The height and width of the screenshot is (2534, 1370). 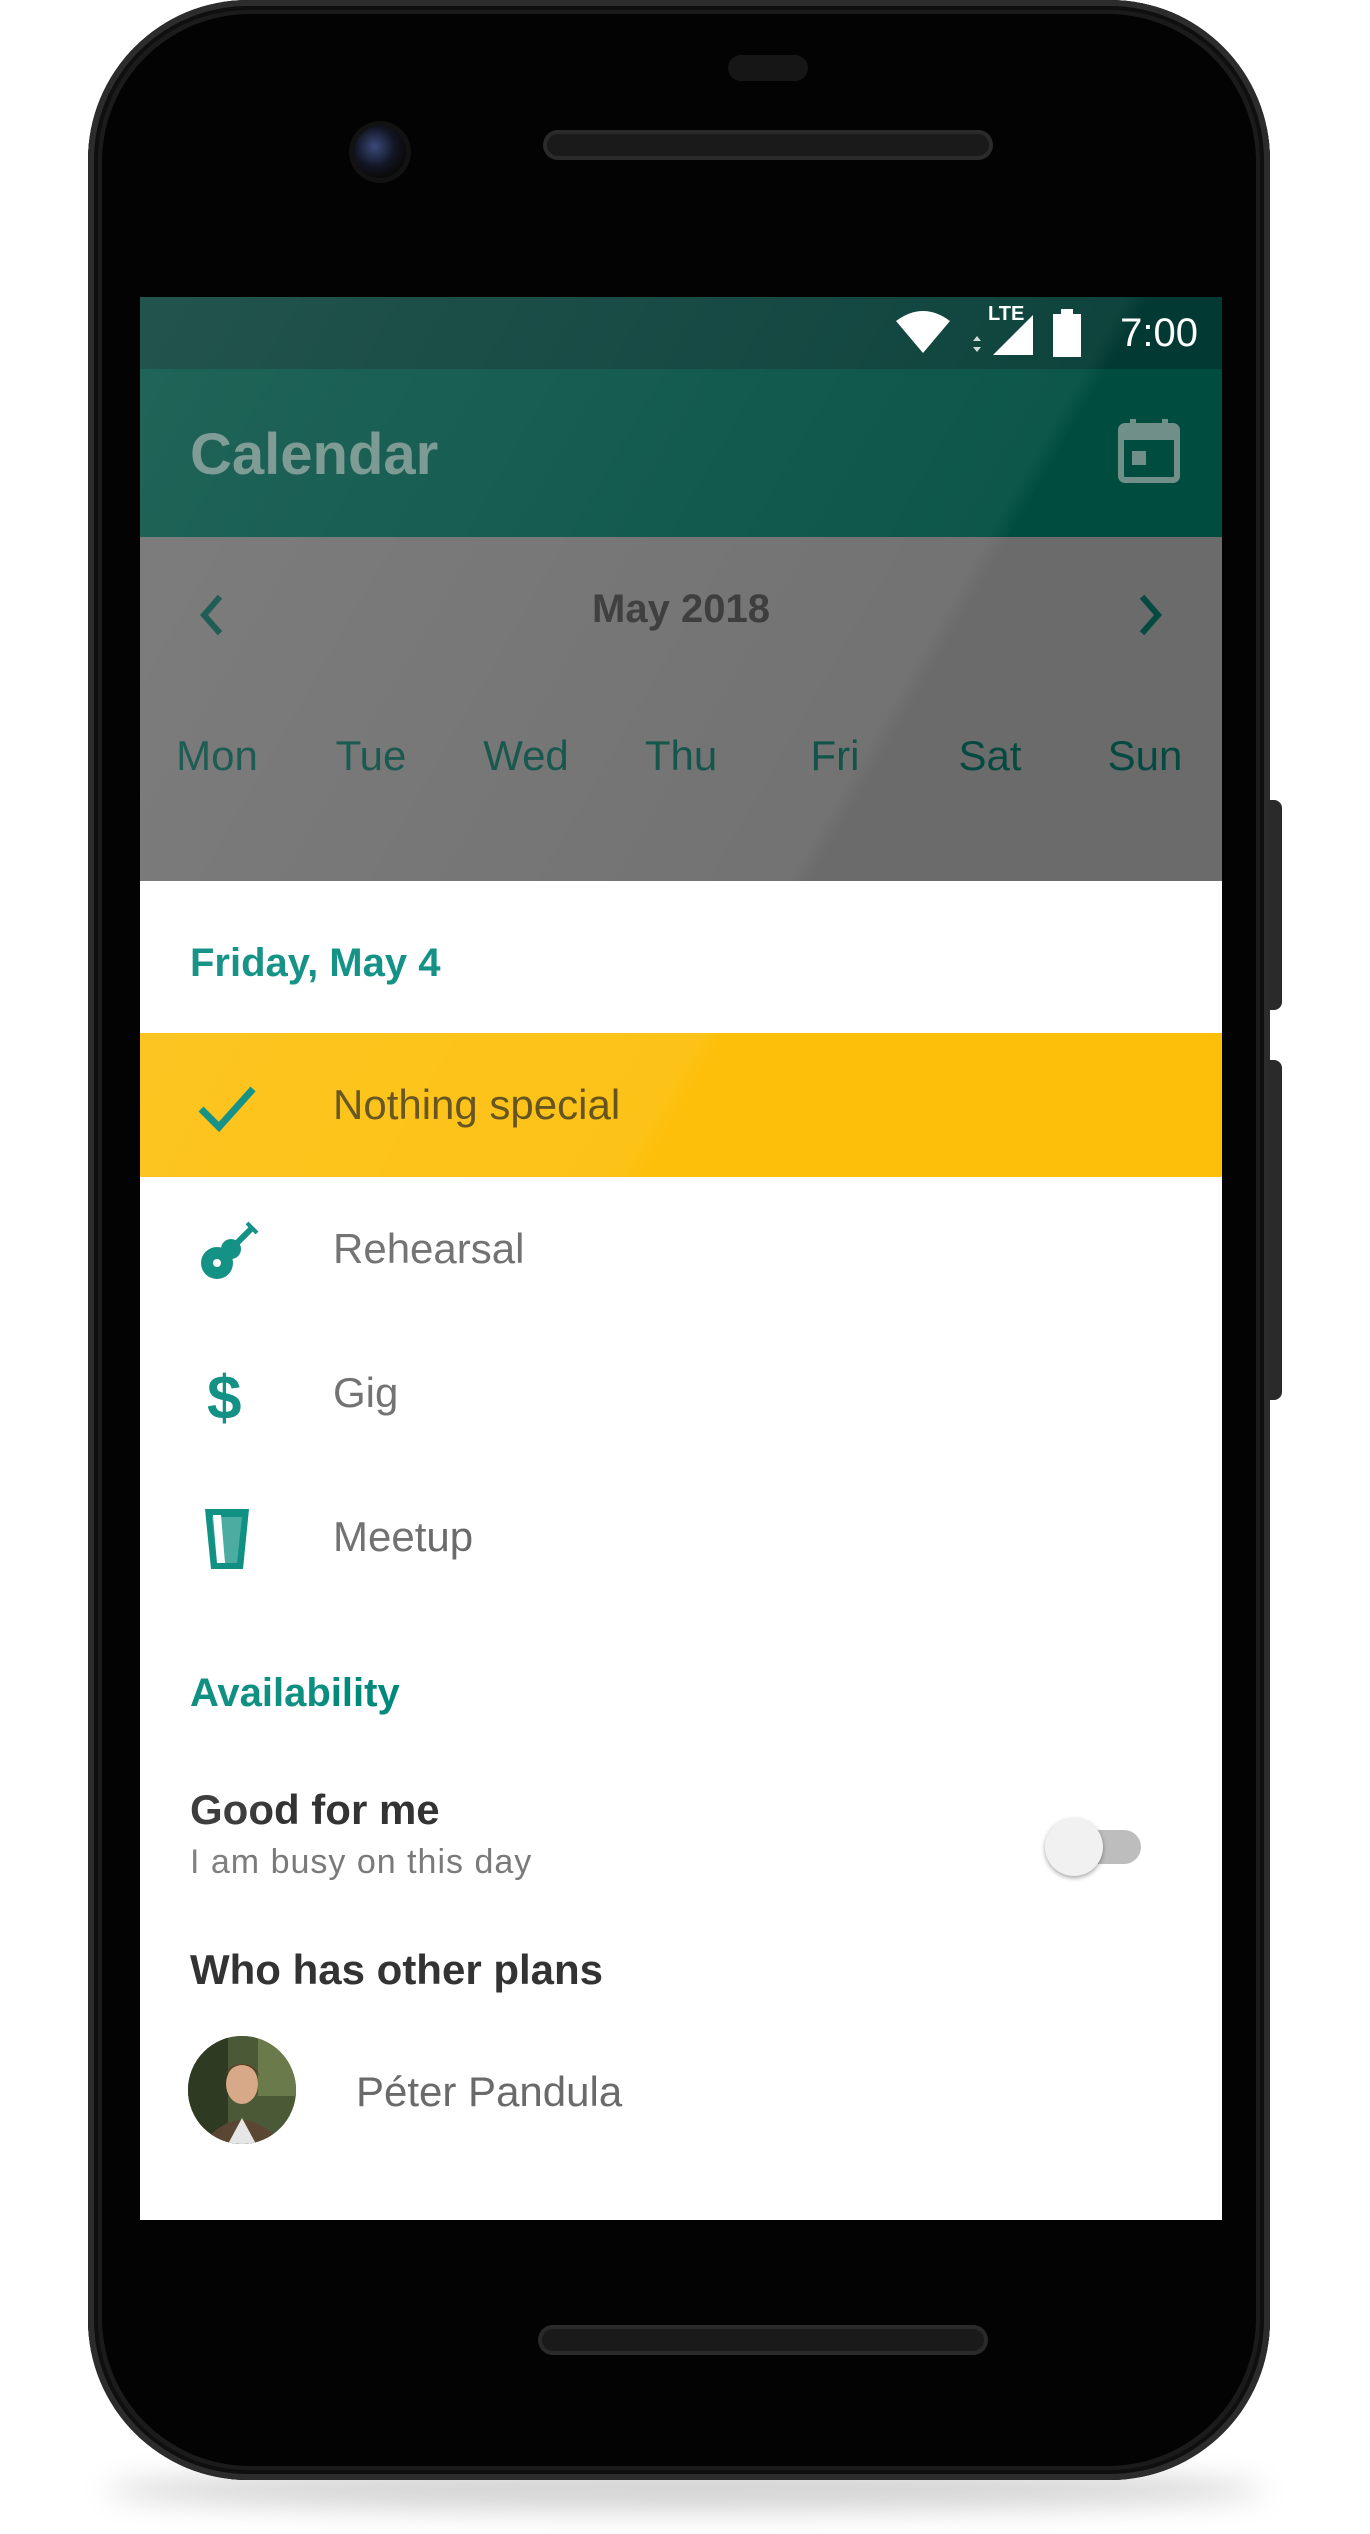 What do you see at coordinates (526, 755) in the screenshot?
I see `weekday-wed: Wed` at bounding box center [526, 755].